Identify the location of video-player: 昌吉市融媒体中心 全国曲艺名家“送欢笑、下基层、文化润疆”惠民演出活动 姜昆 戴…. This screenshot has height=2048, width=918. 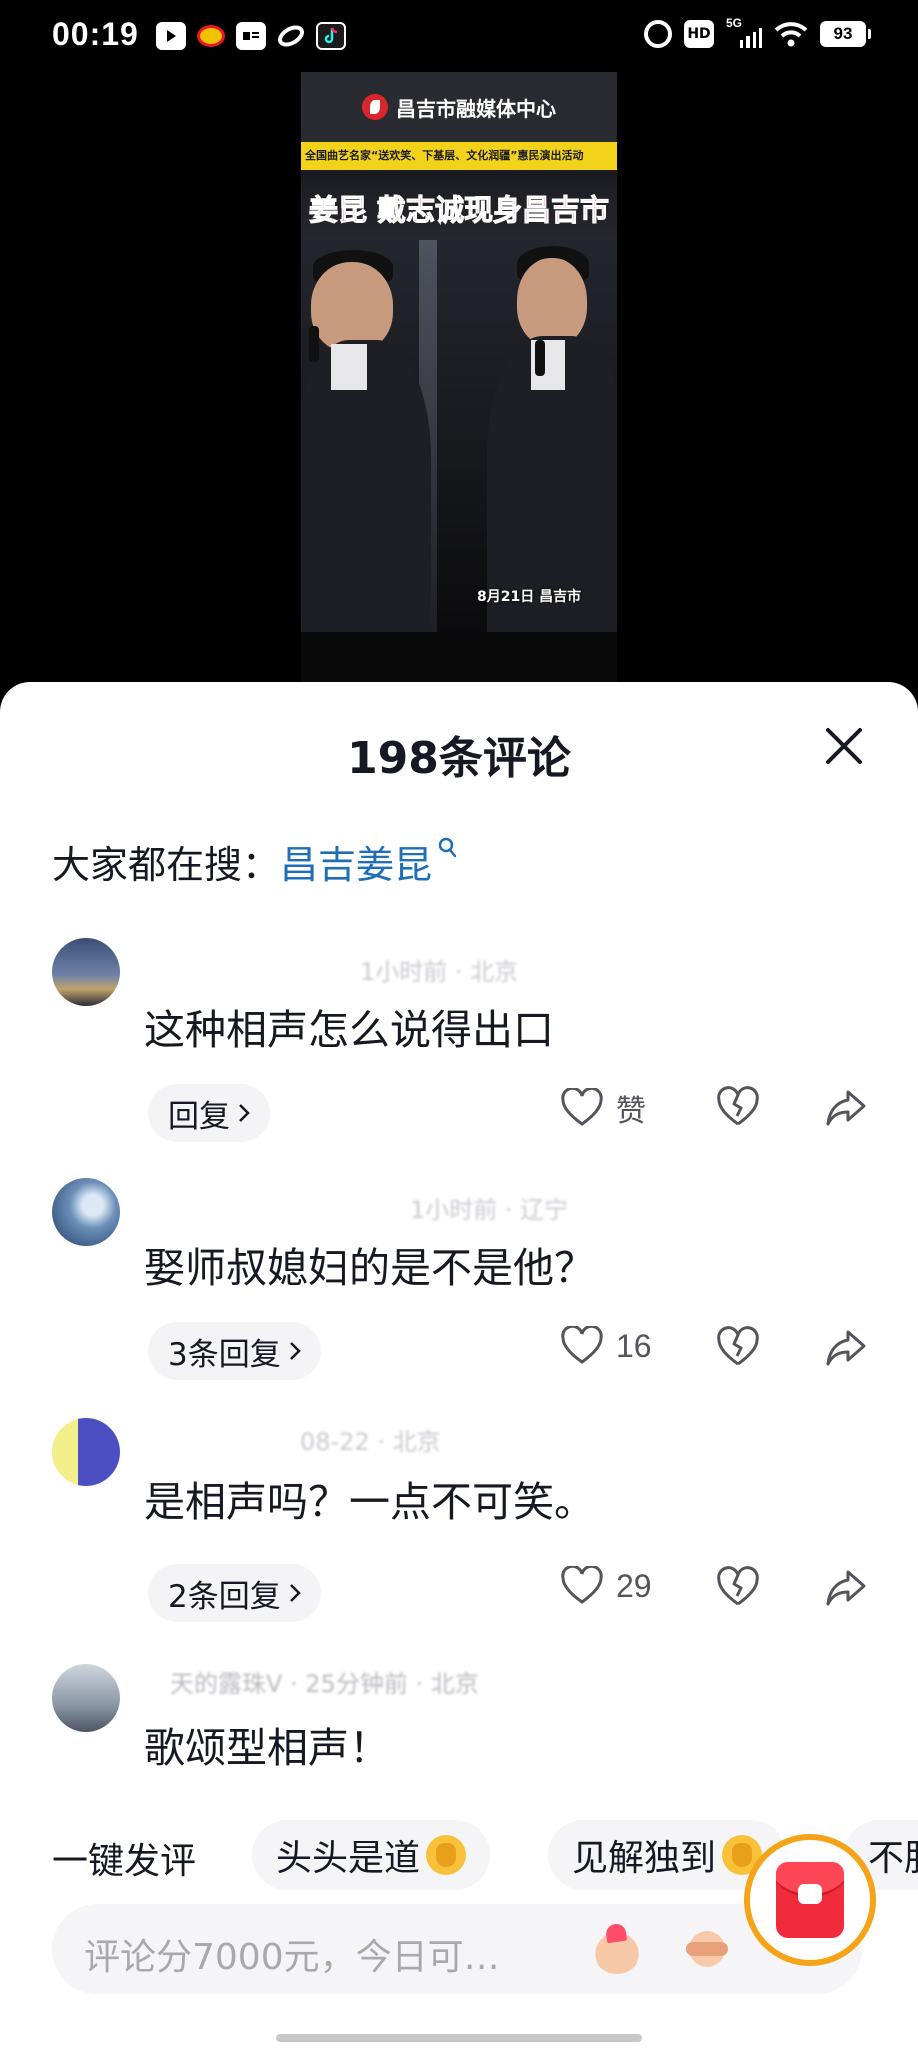
(459, 378).